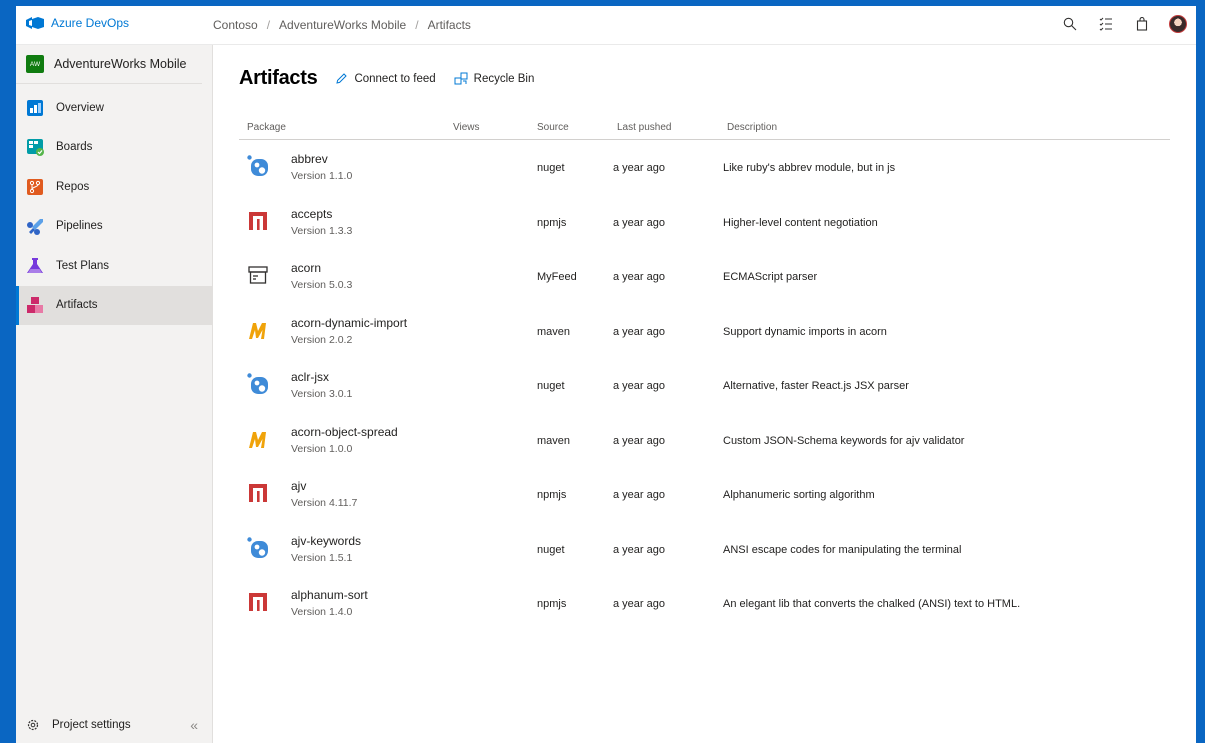 This screenshot has width=1205, height=743. What do you see at coordinates (800, 222) in the screenshot?
I see `package-description: Higher-level content negotiation` at bounding box center [800, 222].